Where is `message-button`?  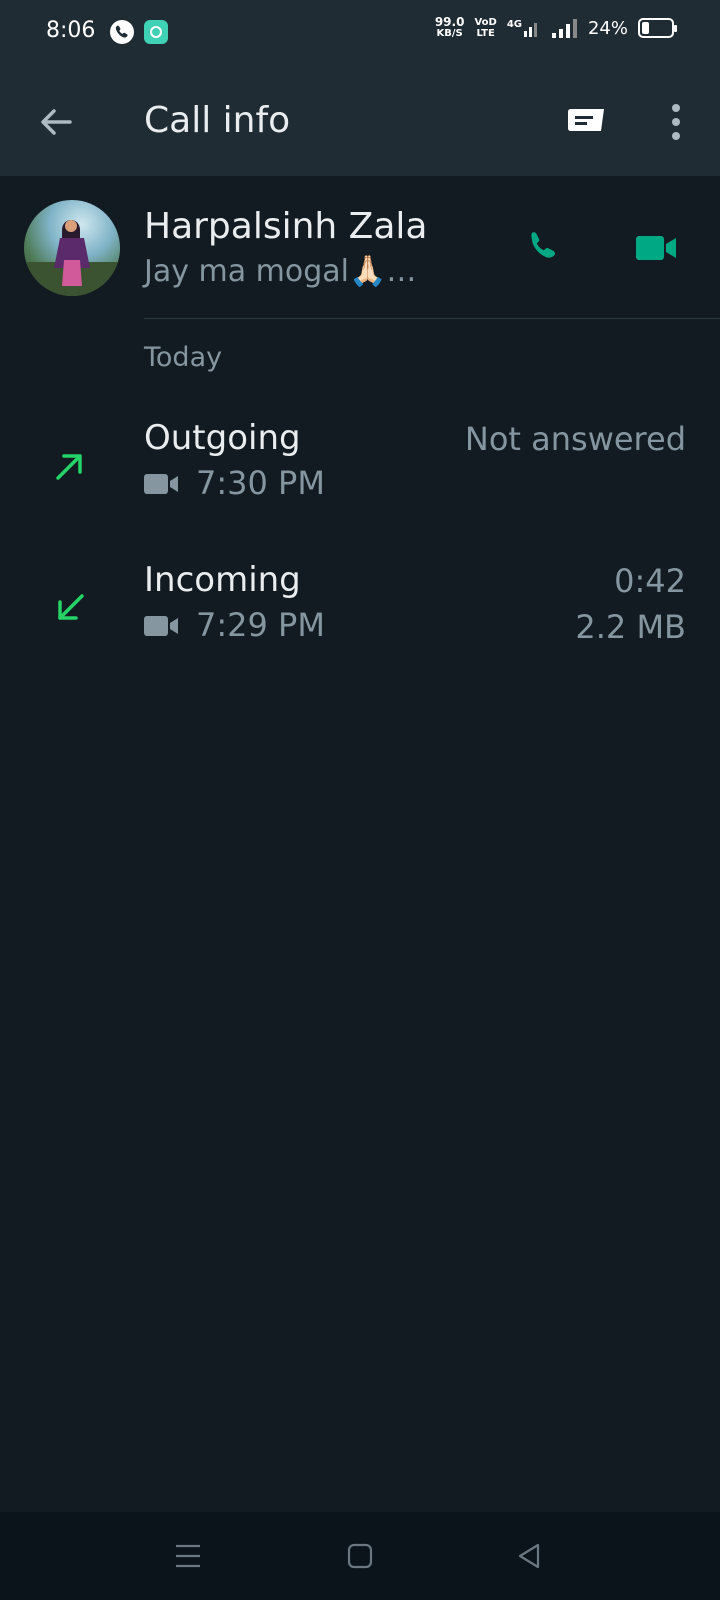
message-button is located at coordinates (586, 122).